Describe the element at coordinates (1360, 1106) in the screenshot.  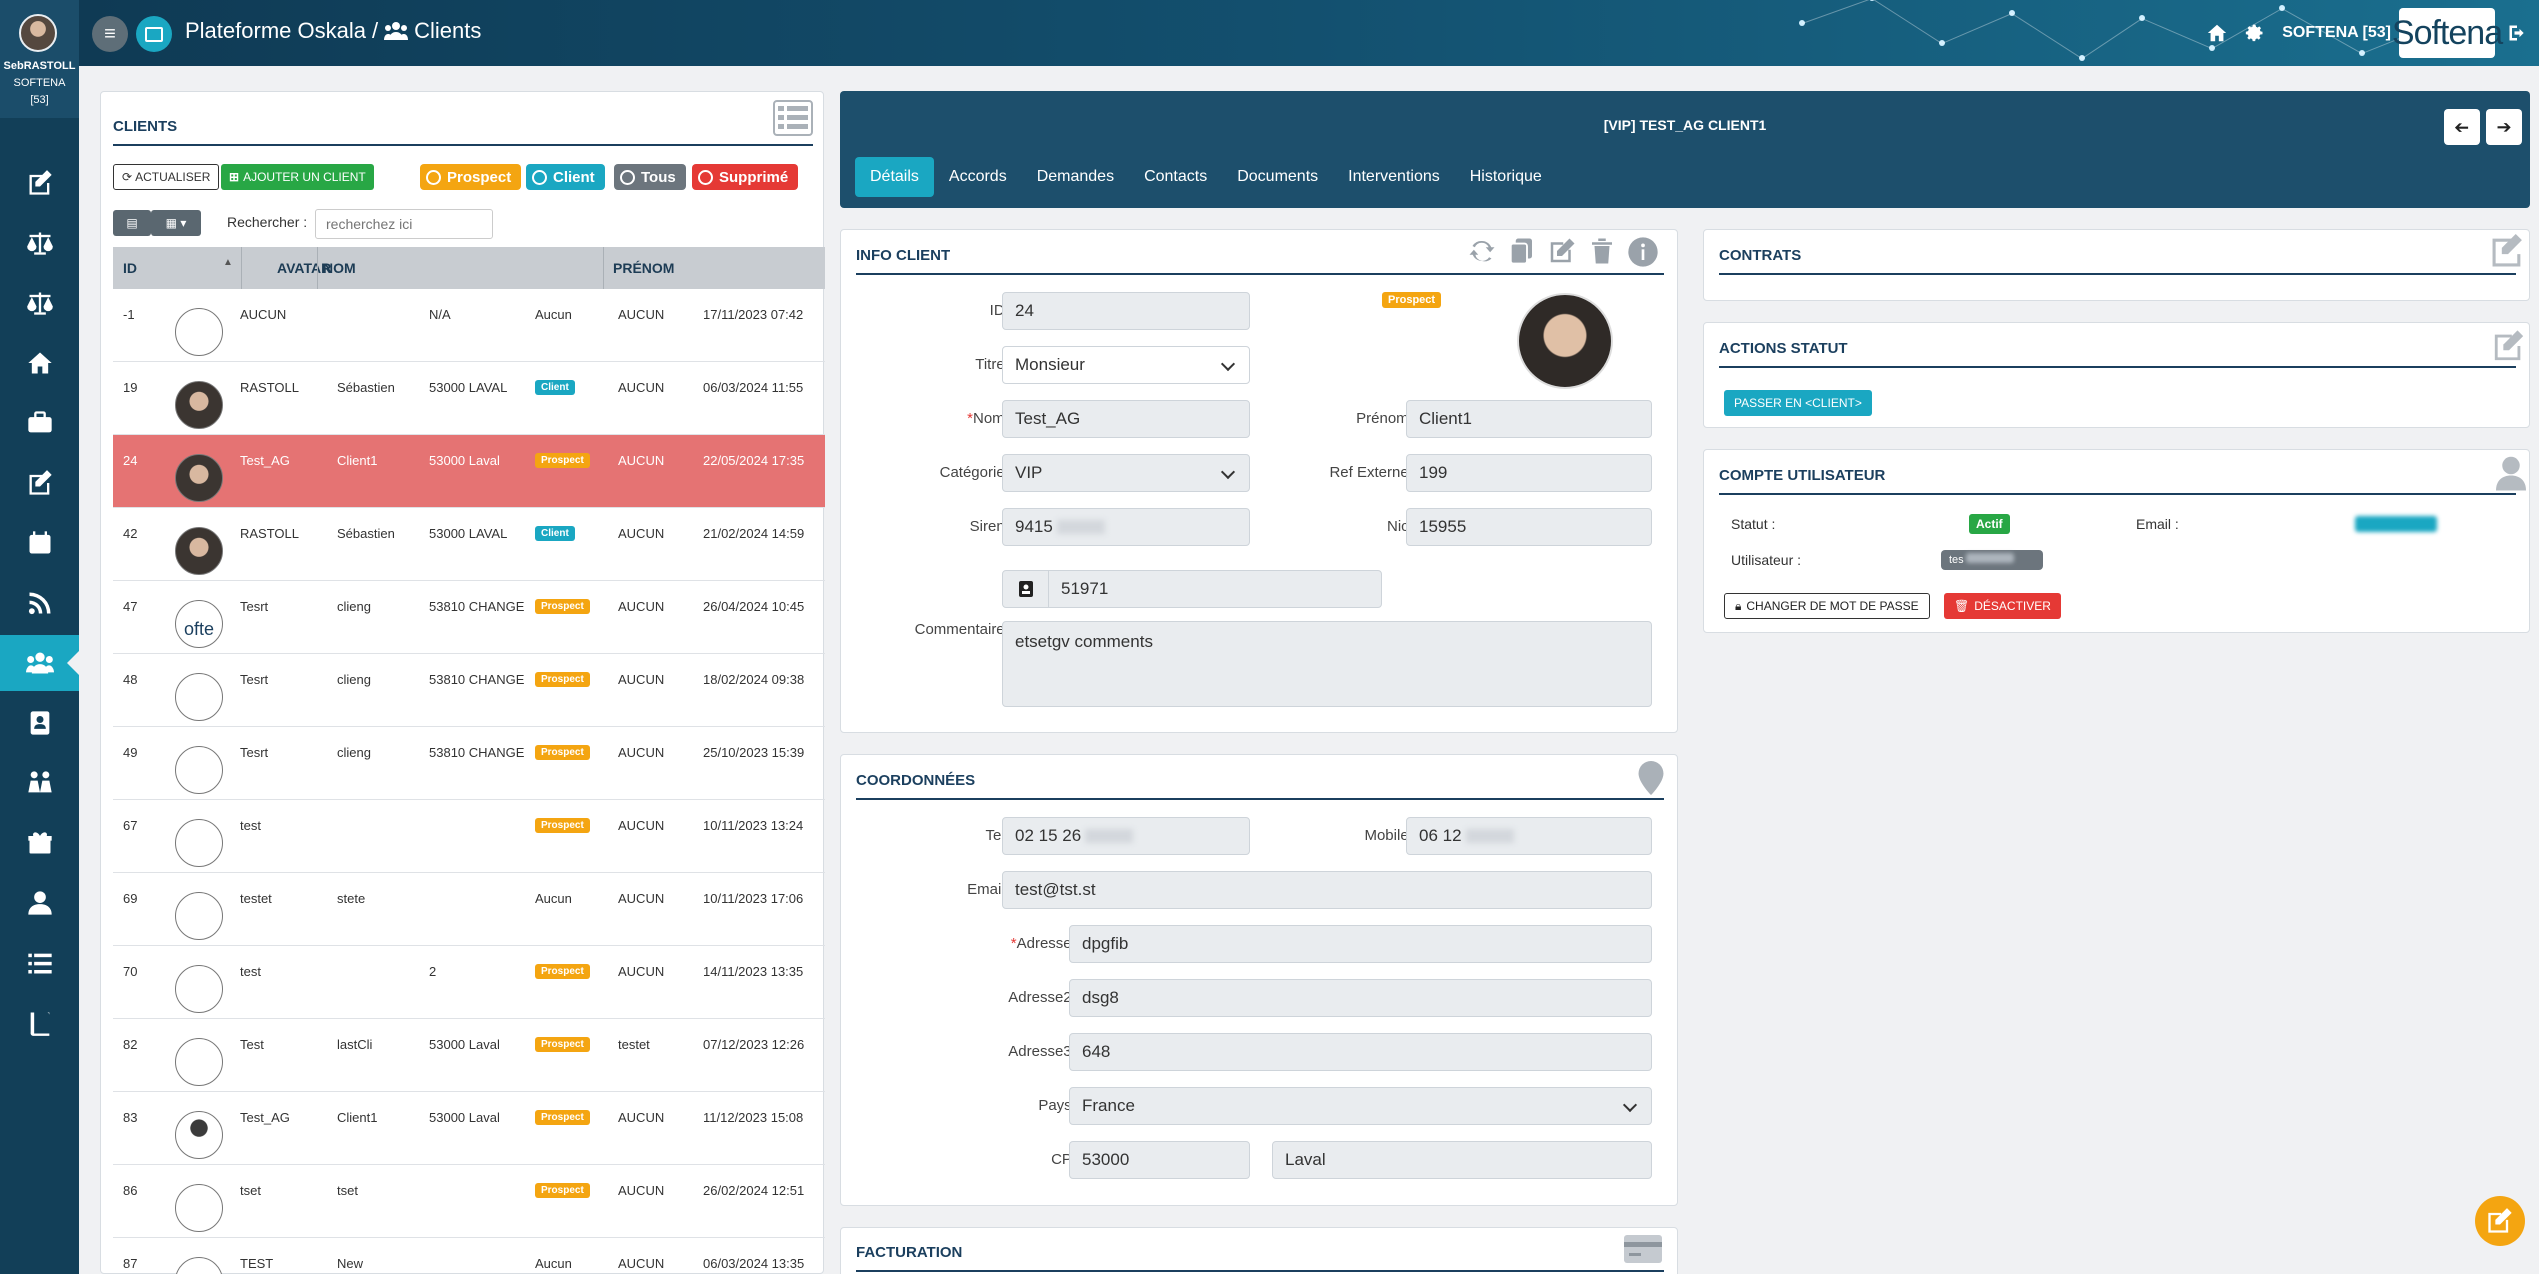
I see `pays-select: France` at that location.